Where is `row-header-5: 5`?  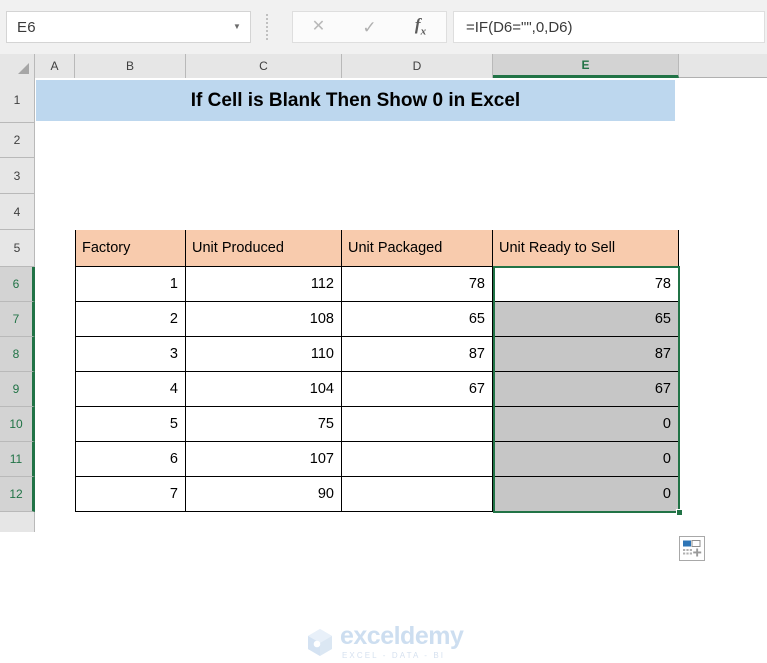
row-header-5: 5 is located at coordinates (17, 248).